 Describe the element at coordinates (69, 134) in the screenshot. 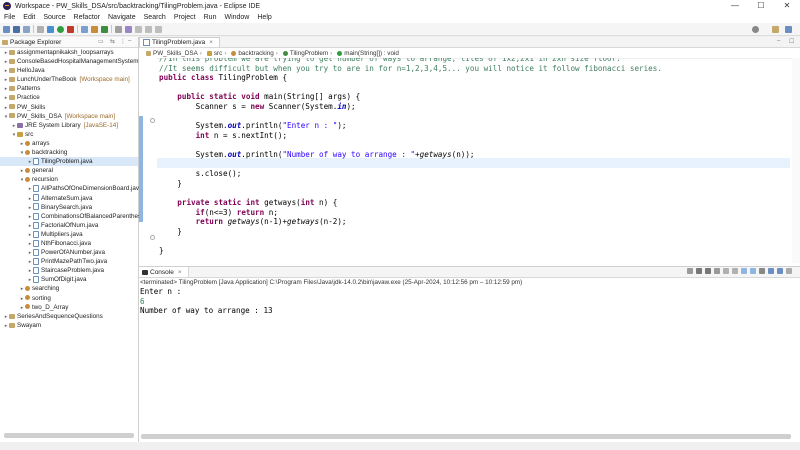

I see `tree-item: ▾ src` at that location.